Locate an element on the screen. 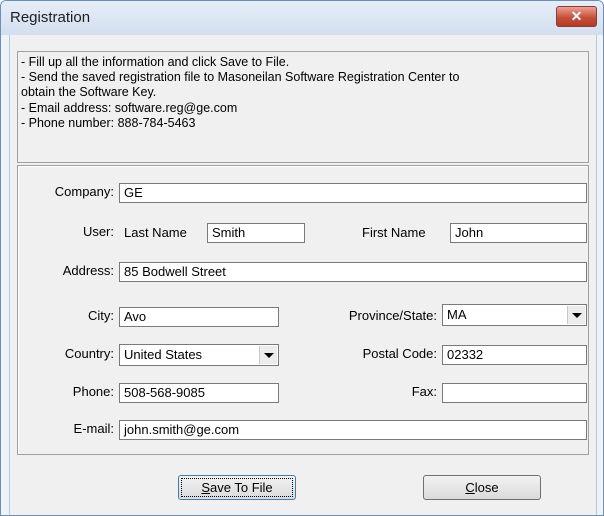  save-to-file-button: Save To File is located at coordinates (237, 487).